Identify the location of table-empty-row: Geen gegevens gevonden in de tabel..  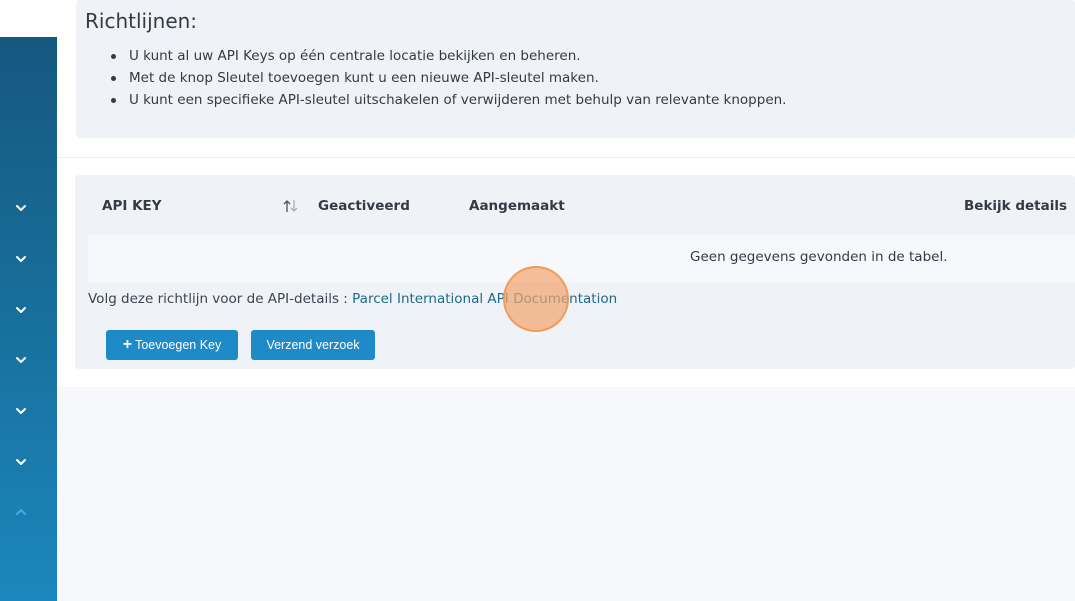
(581, 258).